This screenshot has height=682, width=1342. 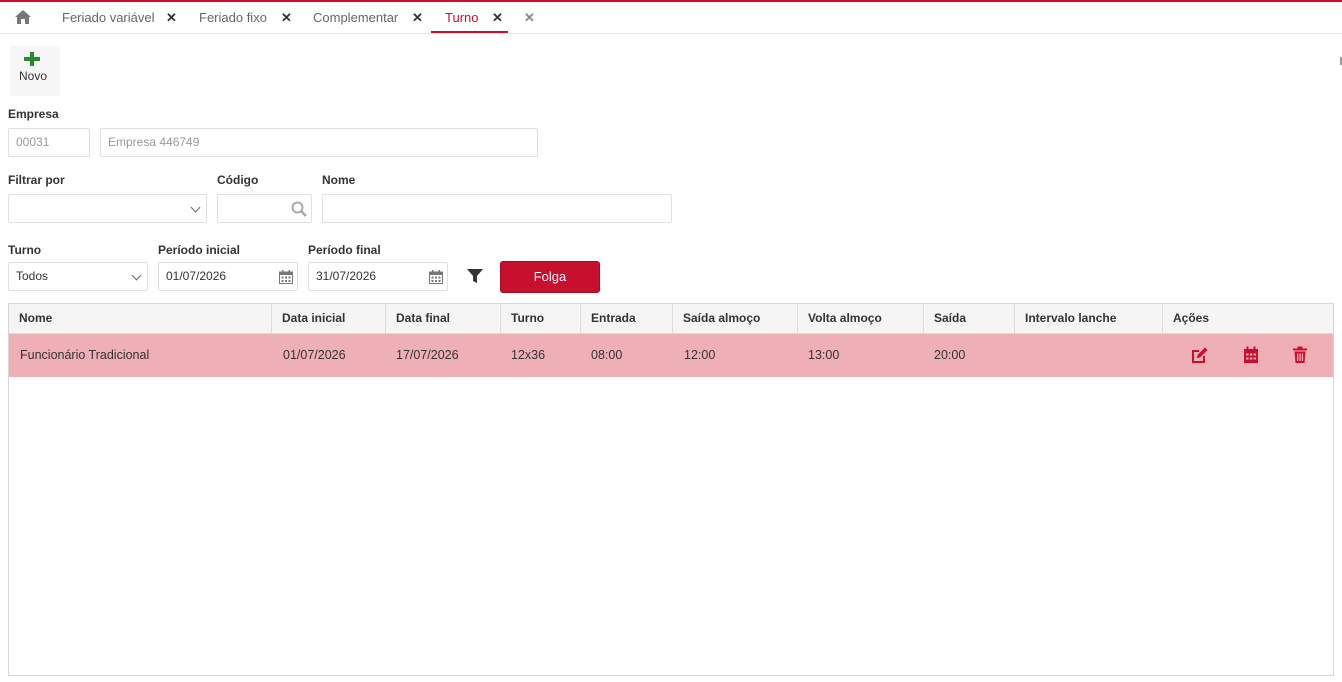 What do you see at coordinates (299, 209) in the screenshot?
I see `search-icon` at bounding box center [299, 209].